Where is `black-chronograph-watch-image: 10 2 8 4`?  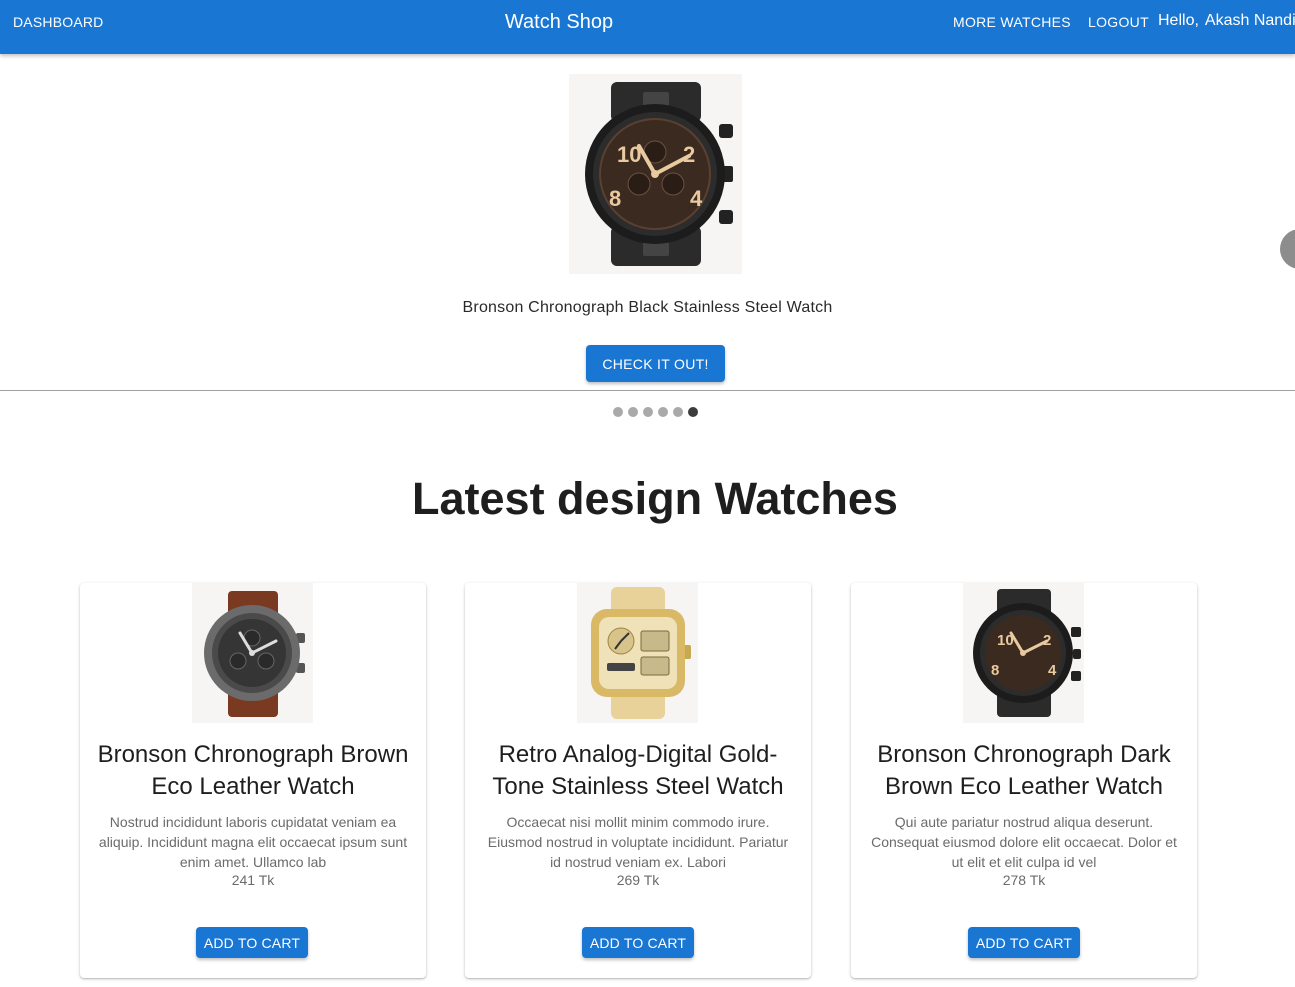 black-chronograph-watch-image: 10 2 8 4 is located at coordinates (655, 174).